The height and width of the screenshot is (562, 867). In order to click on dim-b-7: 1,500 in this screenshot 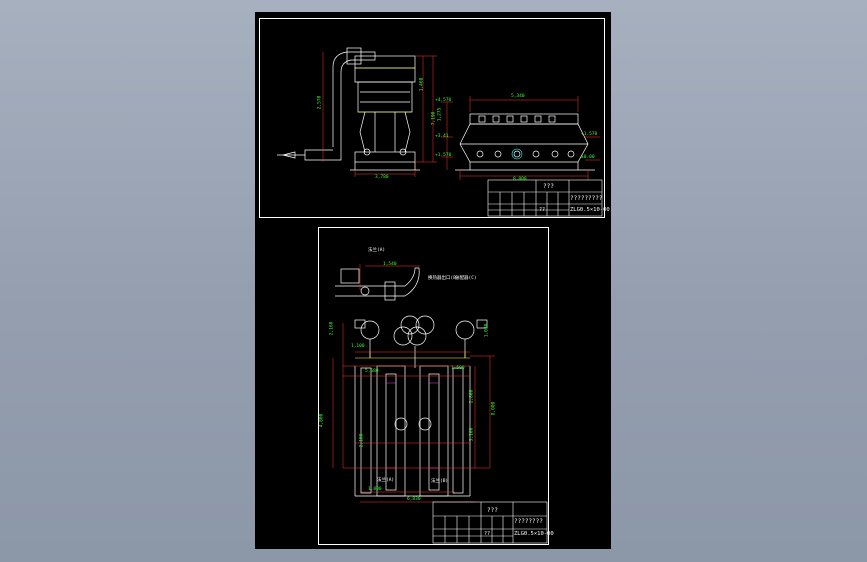, I will do `click(458, 368)`.